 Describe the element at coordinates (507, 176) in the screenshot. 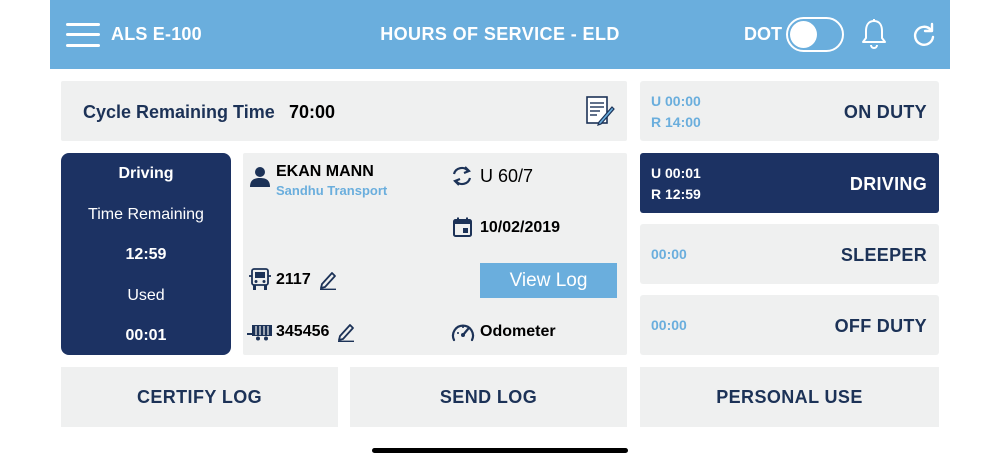

I see `cycle-rule: U 60/7` at that location.